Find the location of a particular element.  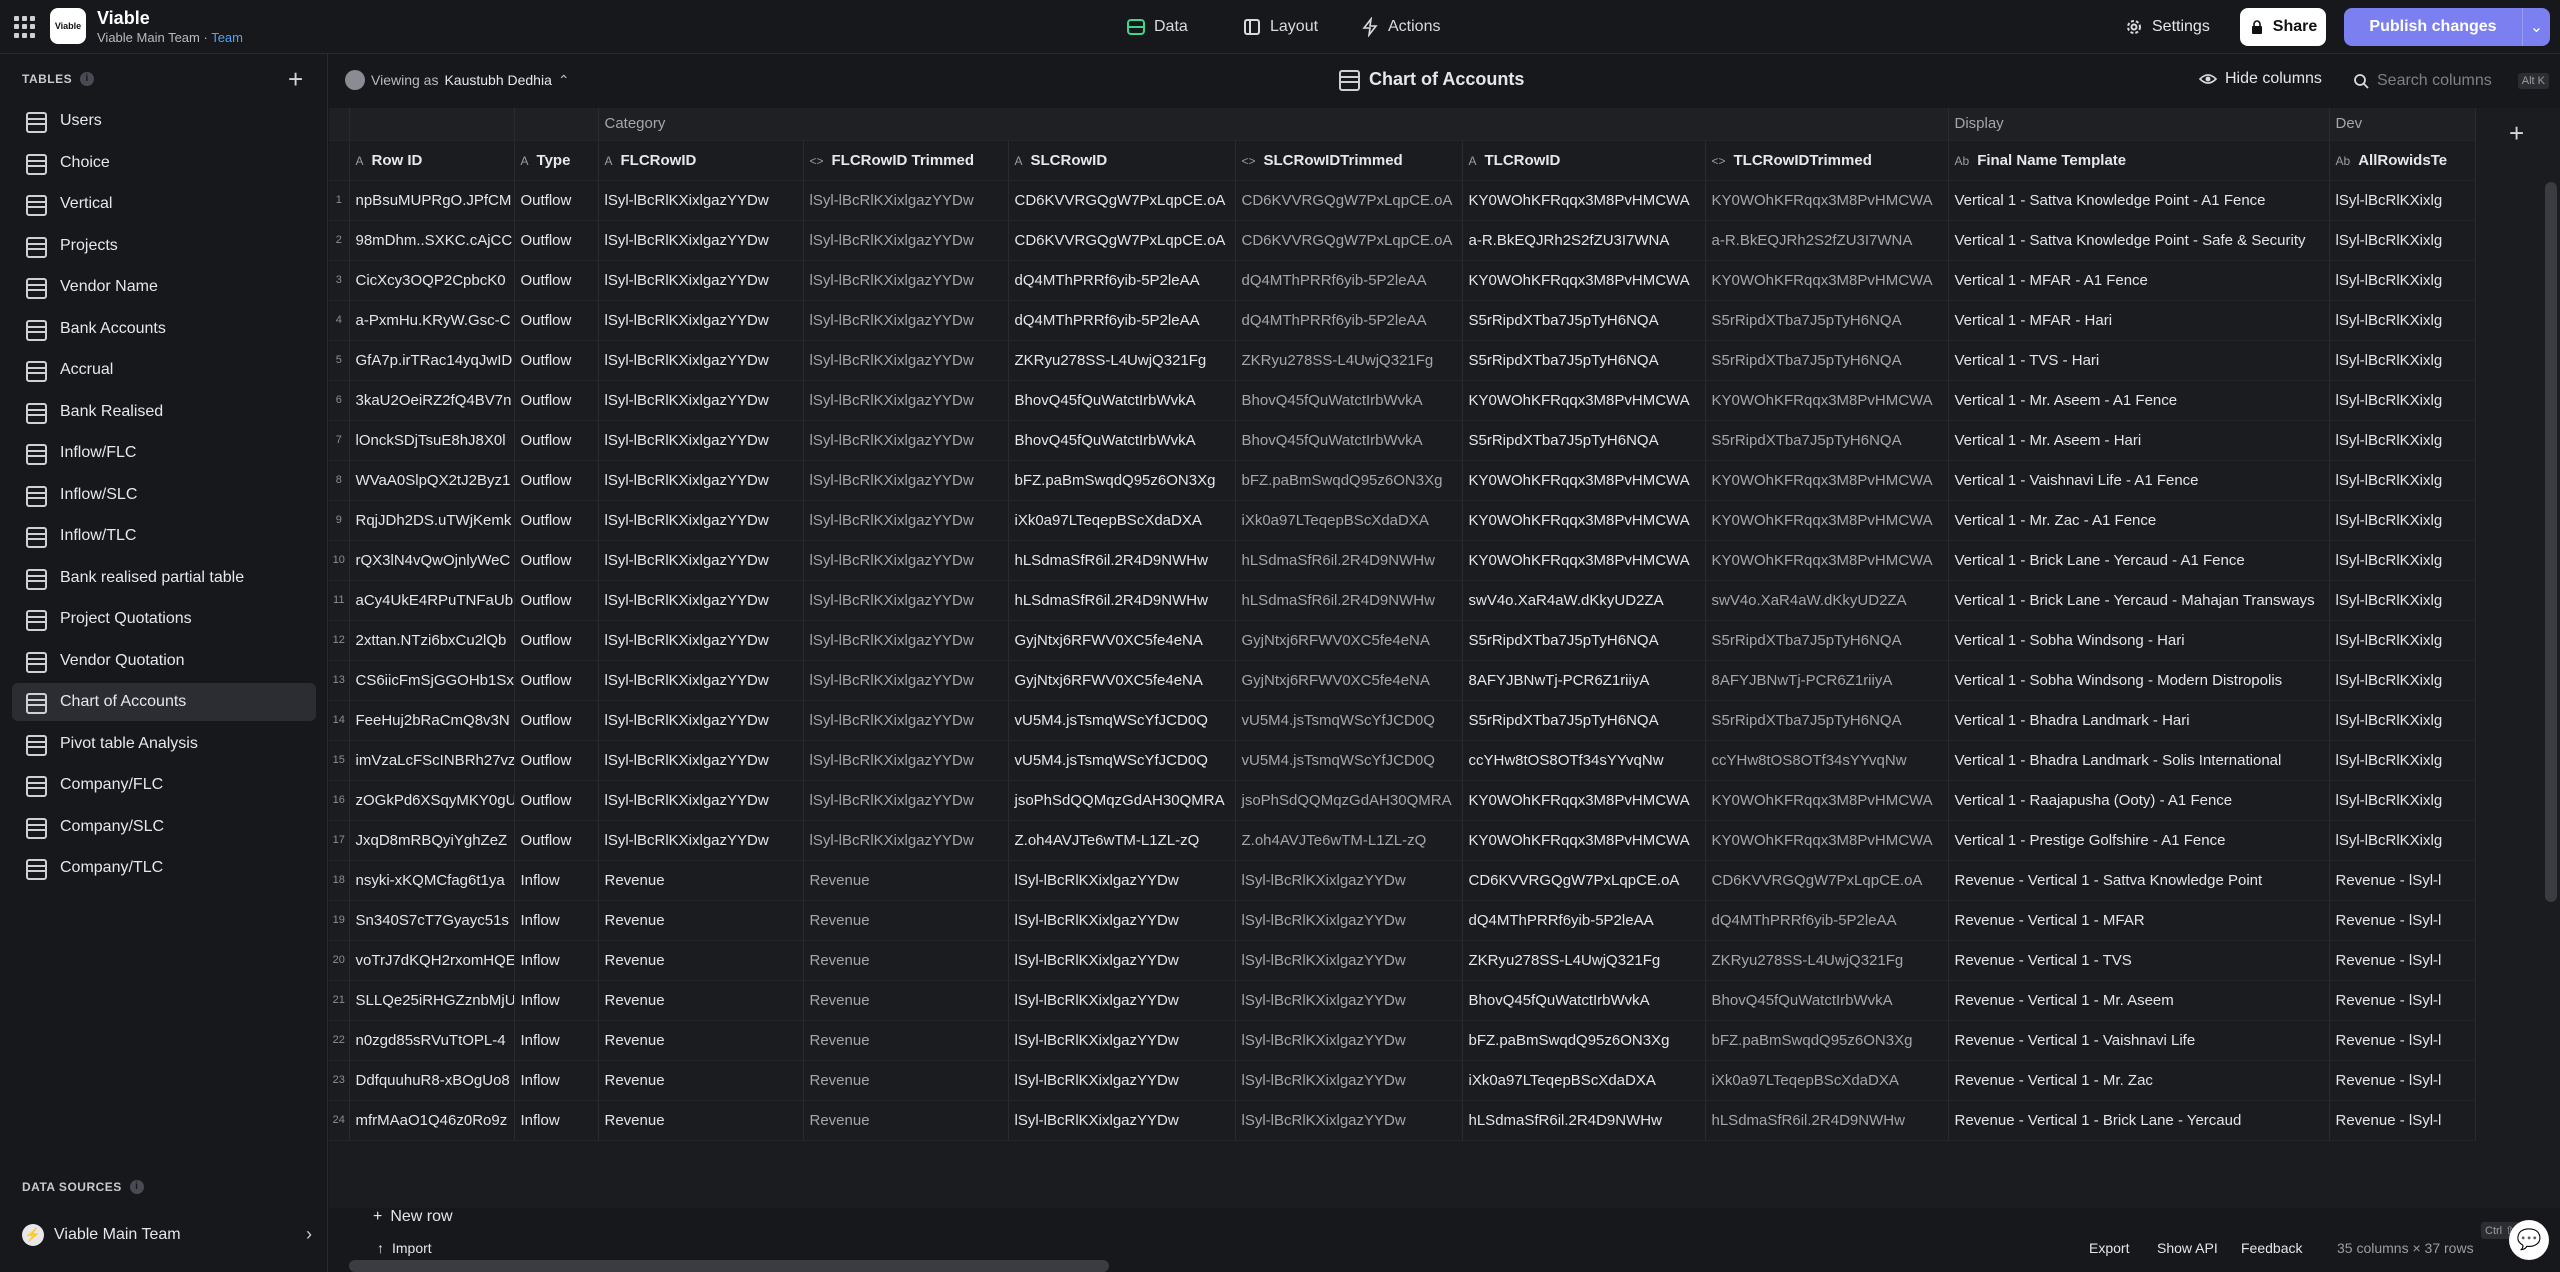

table-cell: Vertical 1 - Sobha Windsong - Hari is located at coordinates (2139, 640).